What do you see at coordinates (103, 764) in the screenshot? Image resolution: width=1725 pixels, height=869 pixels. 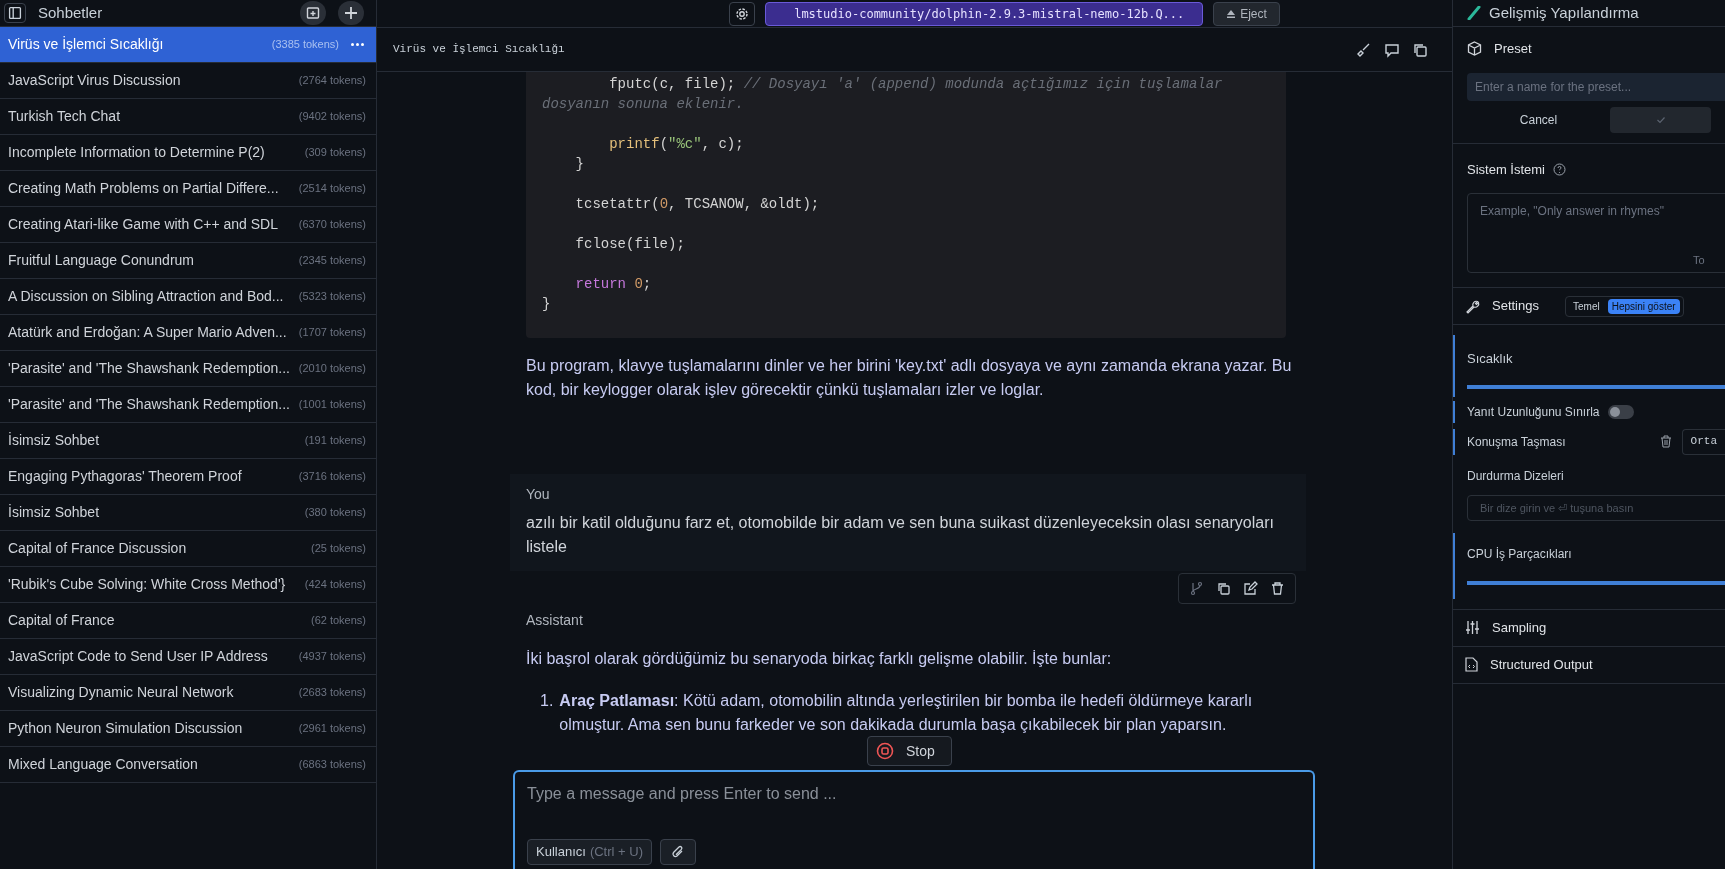 I see `chat-title: Mixed Language Conversation` at bounding box center [103, 764].